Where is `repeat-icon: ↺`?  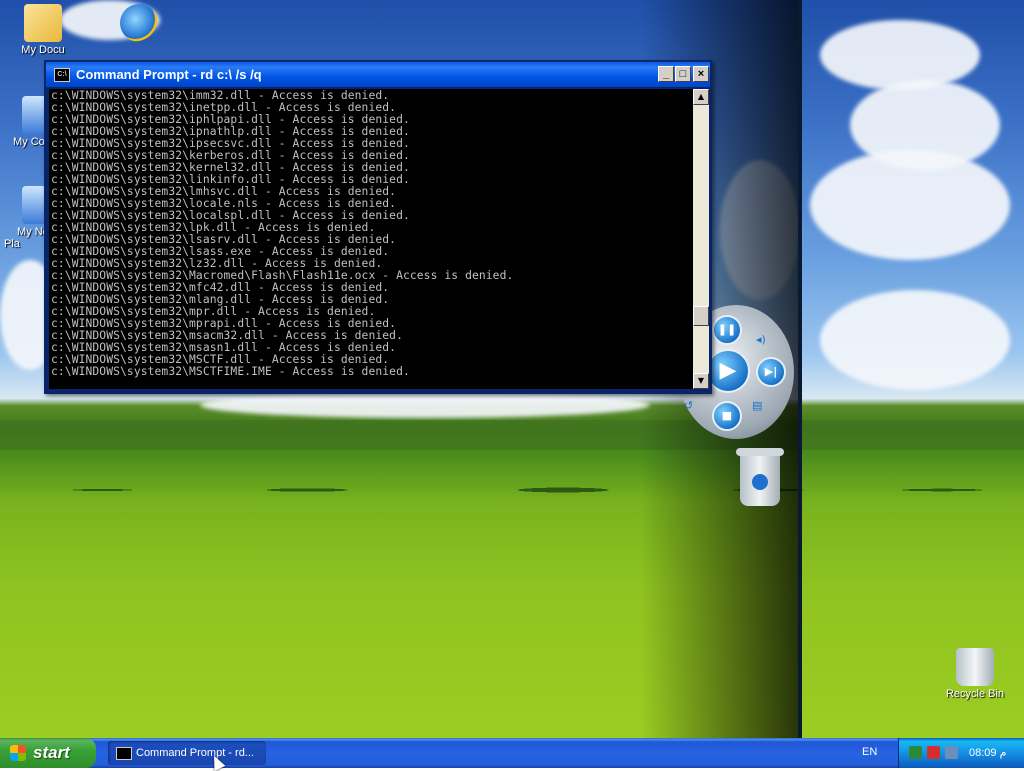 repeat-icon: ↺ is located at coordinates (688, 405).